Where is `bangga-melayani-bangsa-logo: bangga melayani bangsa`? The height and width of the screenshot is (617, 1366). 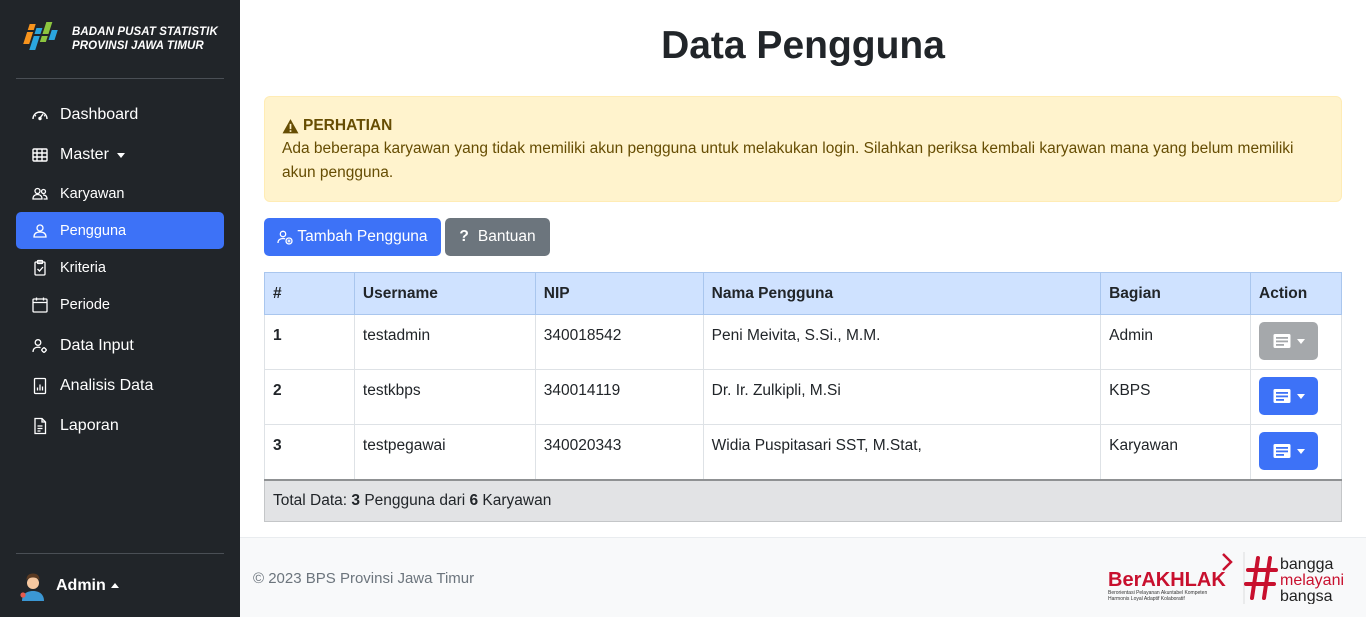
bangga-melayani-bangsa-logo: bangga melayani bangsa is located at coordinates (1293, 578).